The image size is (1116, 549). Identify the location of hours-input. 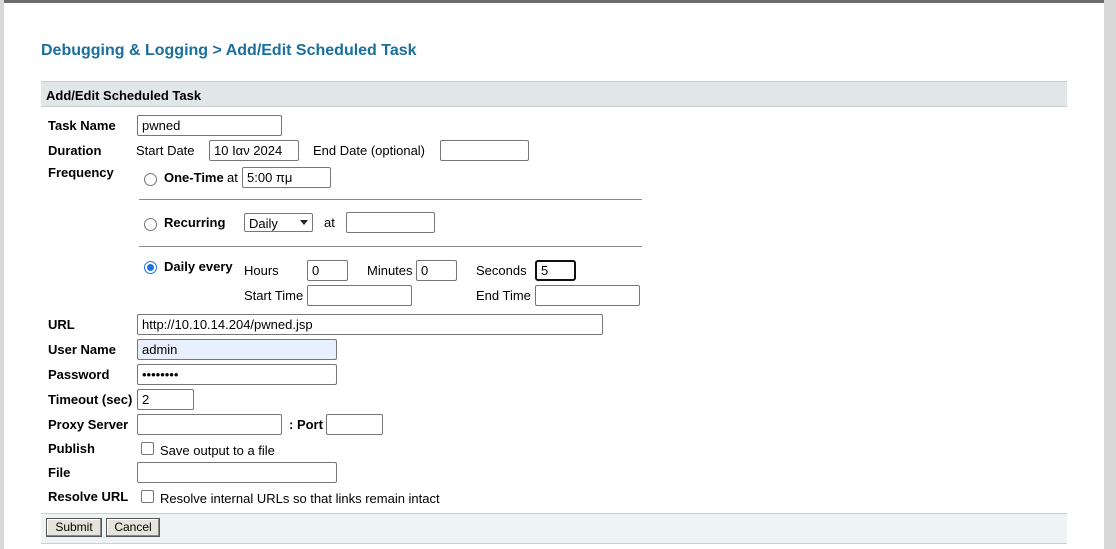
(327, 270).